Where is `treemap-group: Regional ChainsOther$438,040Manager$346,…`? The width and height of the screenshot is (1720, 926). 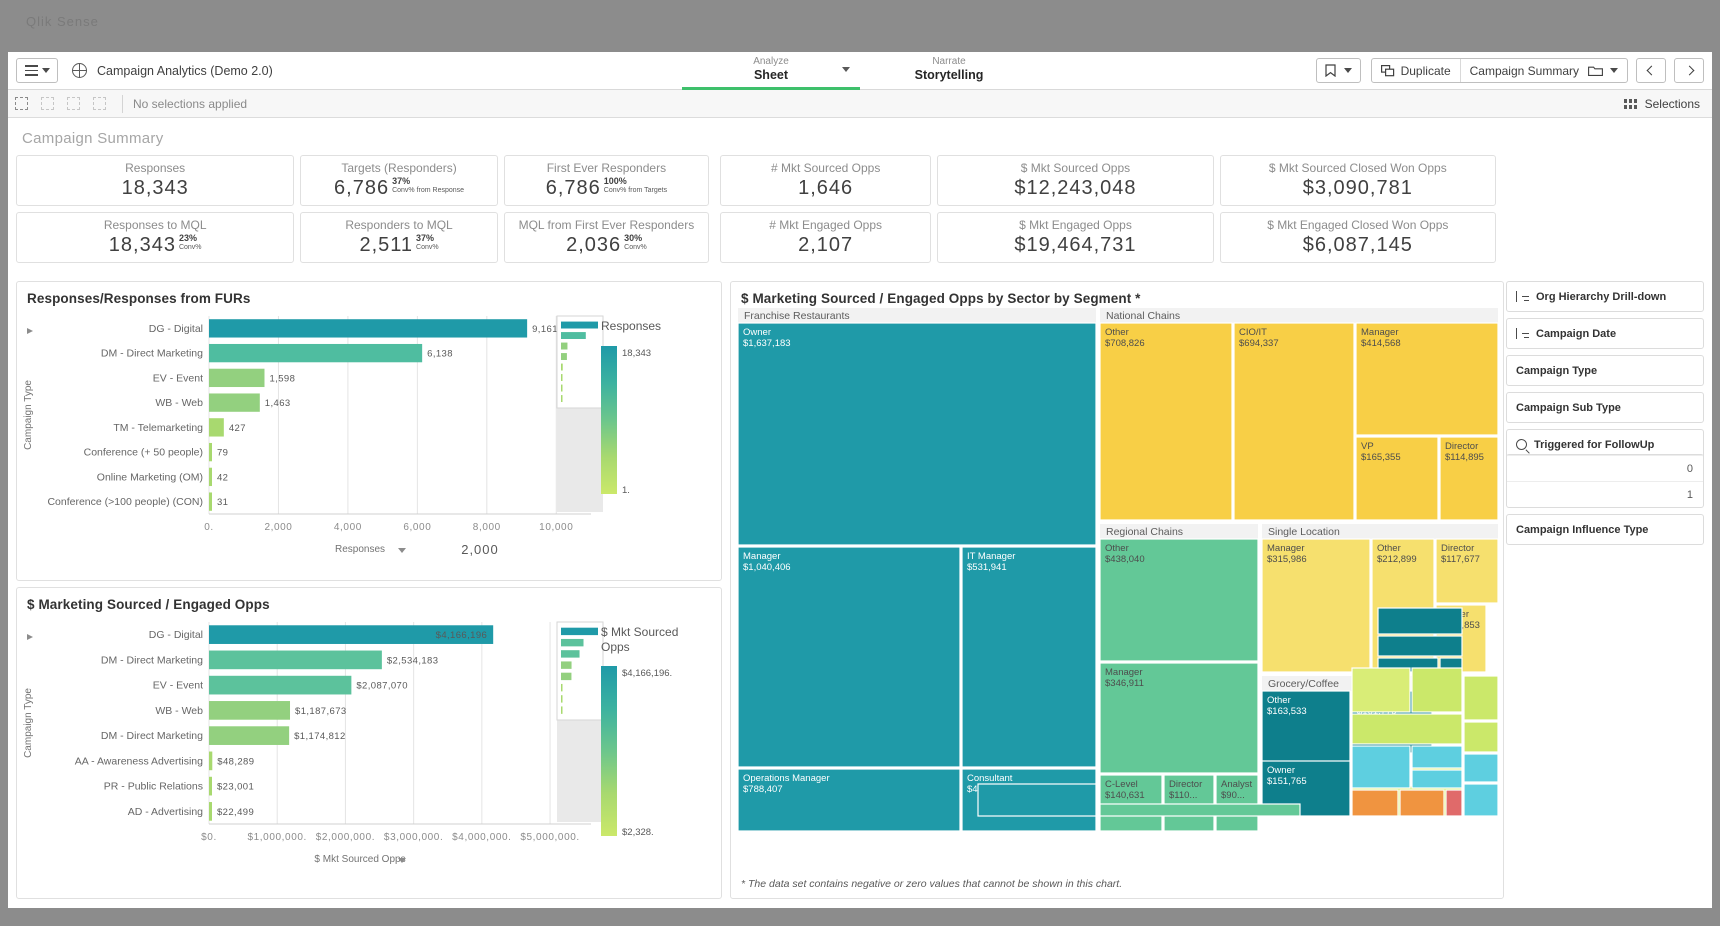 treemap-group: Regional ChainsOther$438,040Manager$346,… is located at coordinates (1179, 678).